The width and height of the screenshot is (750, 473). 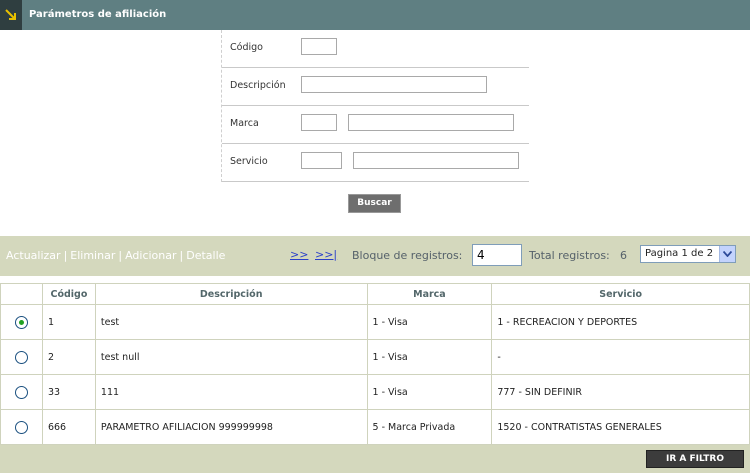 I want to click on next-page-link: >>, so click(x=299, y=254).